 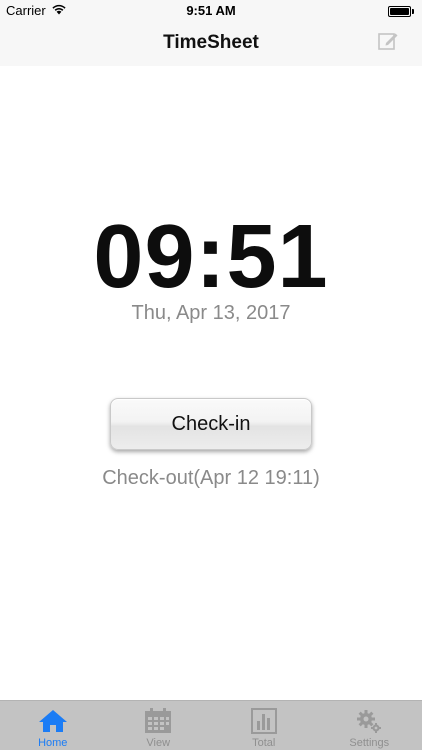 I want to click on tab-view: View, so click(x=159, y=725).